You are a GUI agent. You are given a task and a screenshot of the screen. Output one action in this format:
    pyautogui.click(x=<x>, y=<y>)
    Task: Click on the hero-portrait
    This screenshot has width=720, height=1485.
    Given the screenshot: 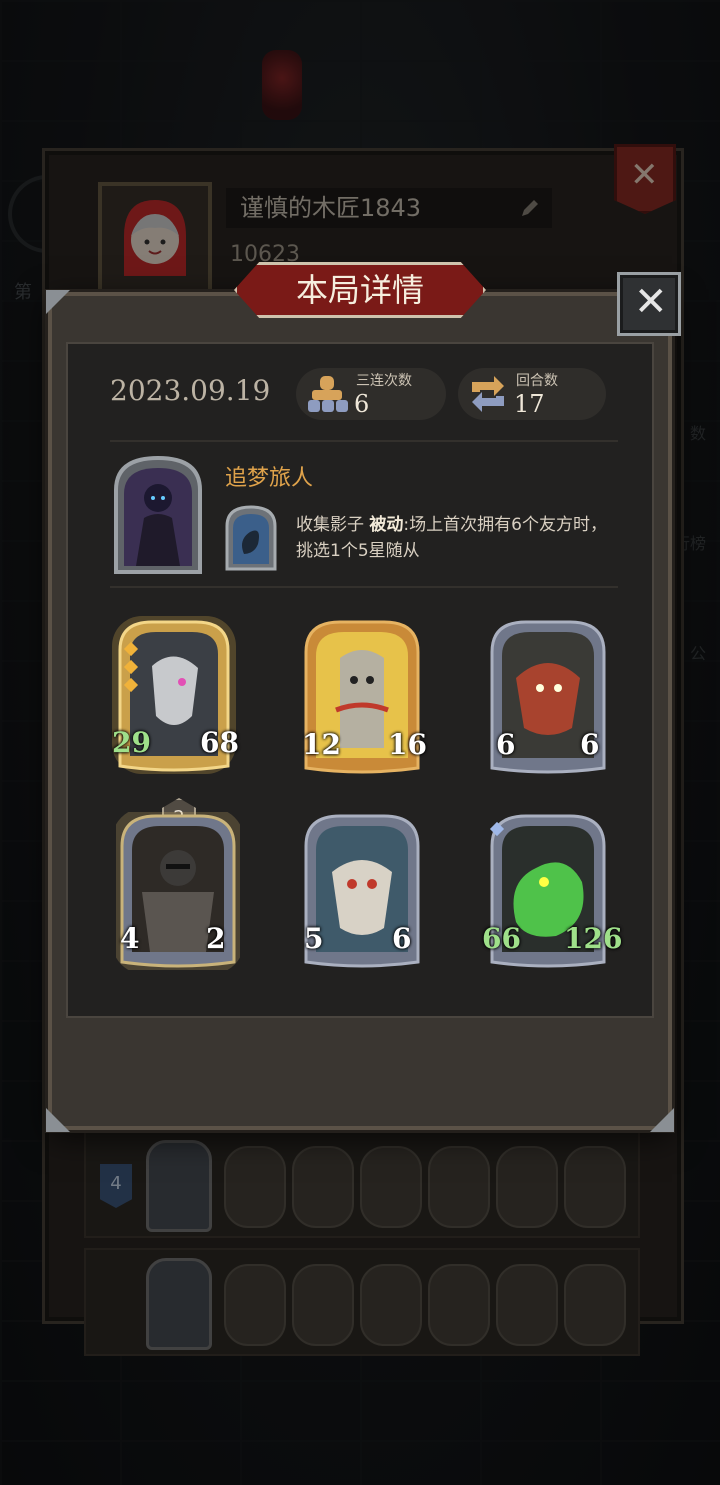 What is the action you would take?
    pyautogui.click(x=158, y=515)
    